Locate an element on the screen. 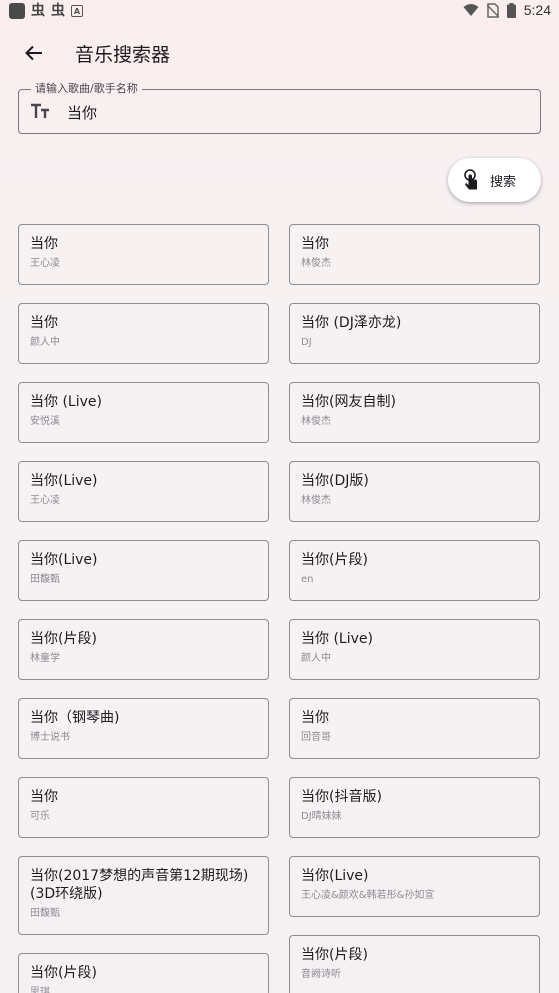  no-sim-icon is located at coordinates (492, 10).